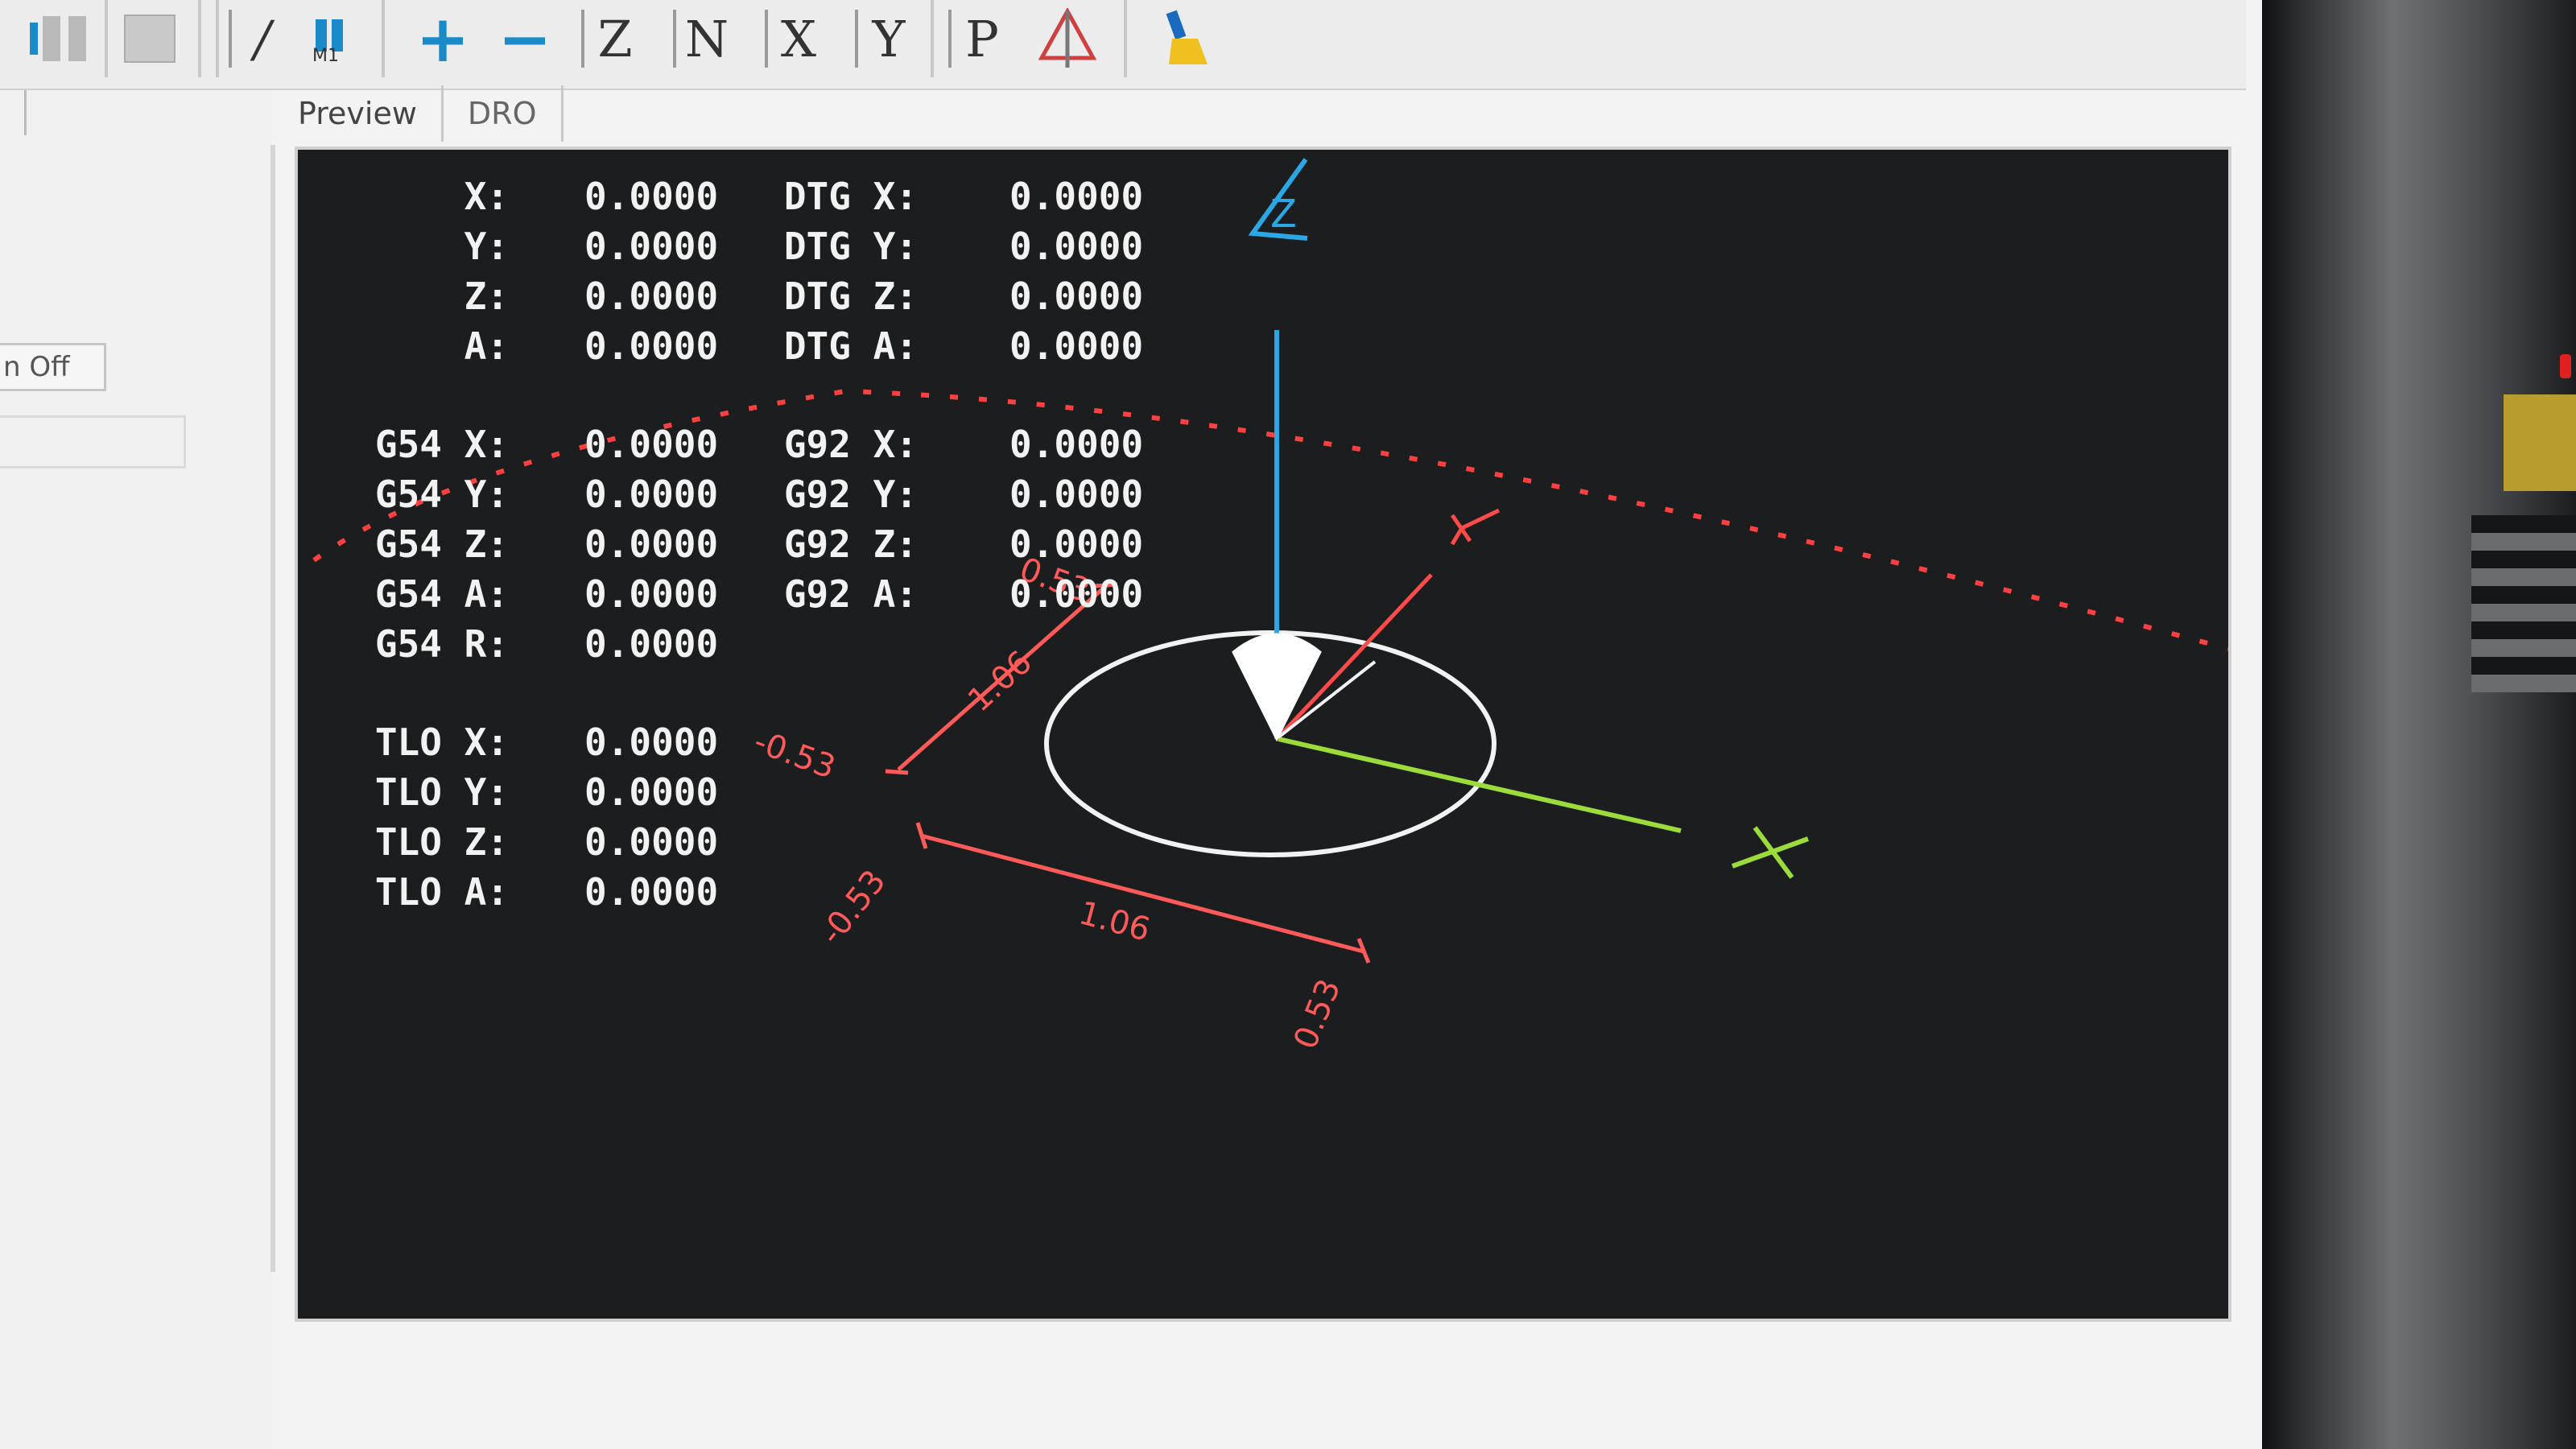 The width and height of the screenshot is (2576, 1449). What do you see at coordinates (2540, 442) in the screenshot?
I see `bezel-sticker` at bounding box center [2540, 442].